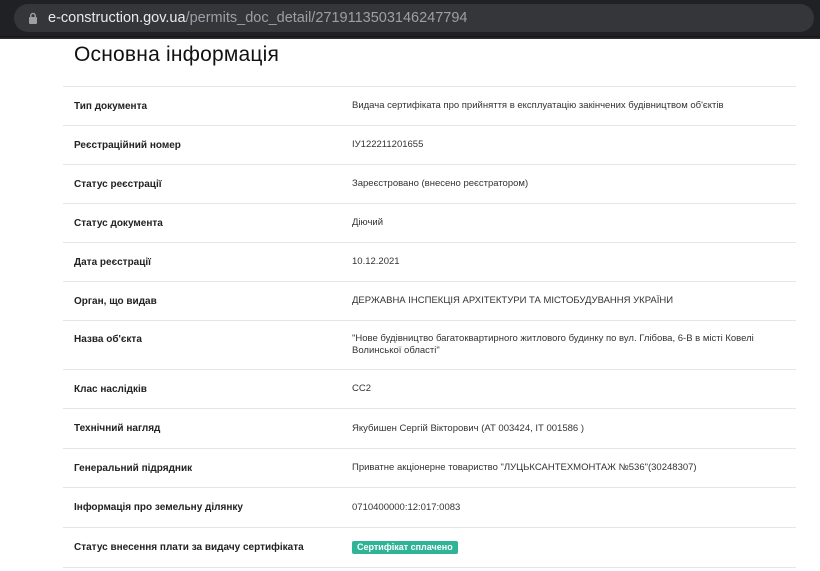 This screenshot has width=820, height=571. Describe the element at coordinates (440, 183) in the screenshot. I see `row-value: Зареєстровано (внесено реєстратором)` at that location.